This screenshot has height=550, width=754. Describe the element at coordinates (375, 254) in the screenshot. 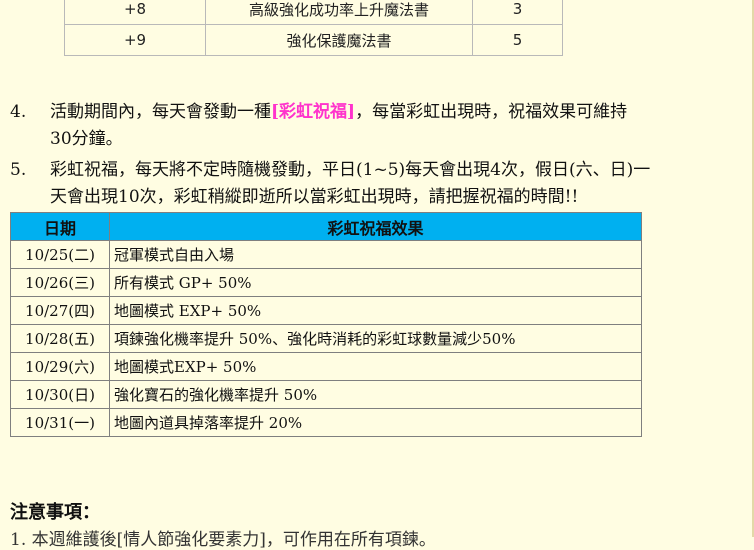

I see `effect-cell: 冠軍模式自由入場` at that location.